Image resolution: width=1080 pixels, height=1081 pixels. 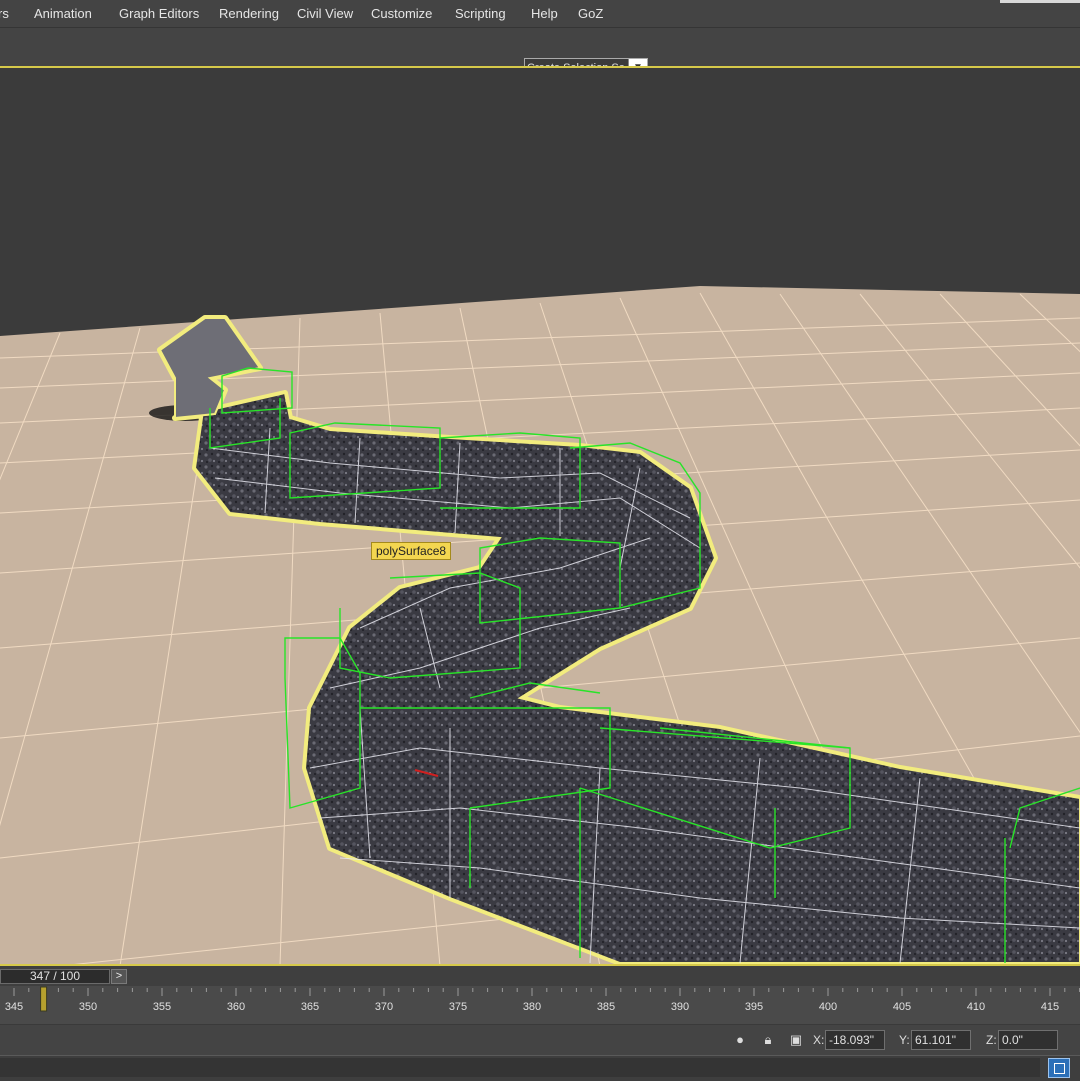 I want to click on time-slider: 347 / 100, so click(x=55, y=976).